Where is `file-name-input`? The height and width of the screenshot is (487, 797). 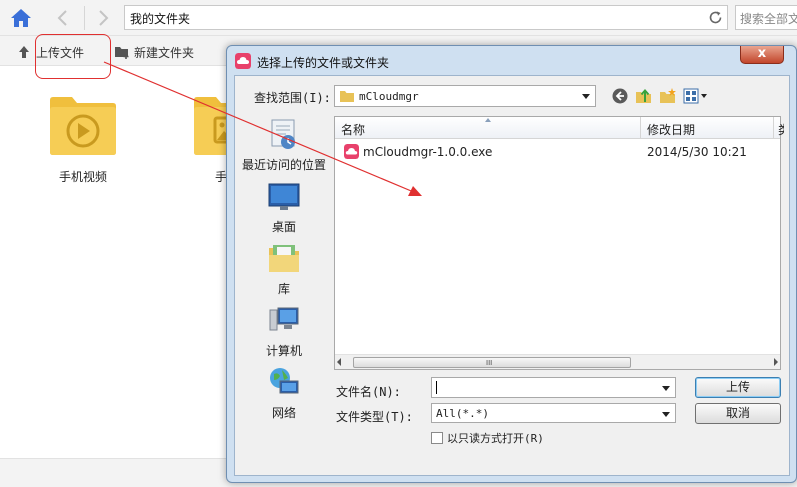
file-name-input is located at coordinates (553, 387).